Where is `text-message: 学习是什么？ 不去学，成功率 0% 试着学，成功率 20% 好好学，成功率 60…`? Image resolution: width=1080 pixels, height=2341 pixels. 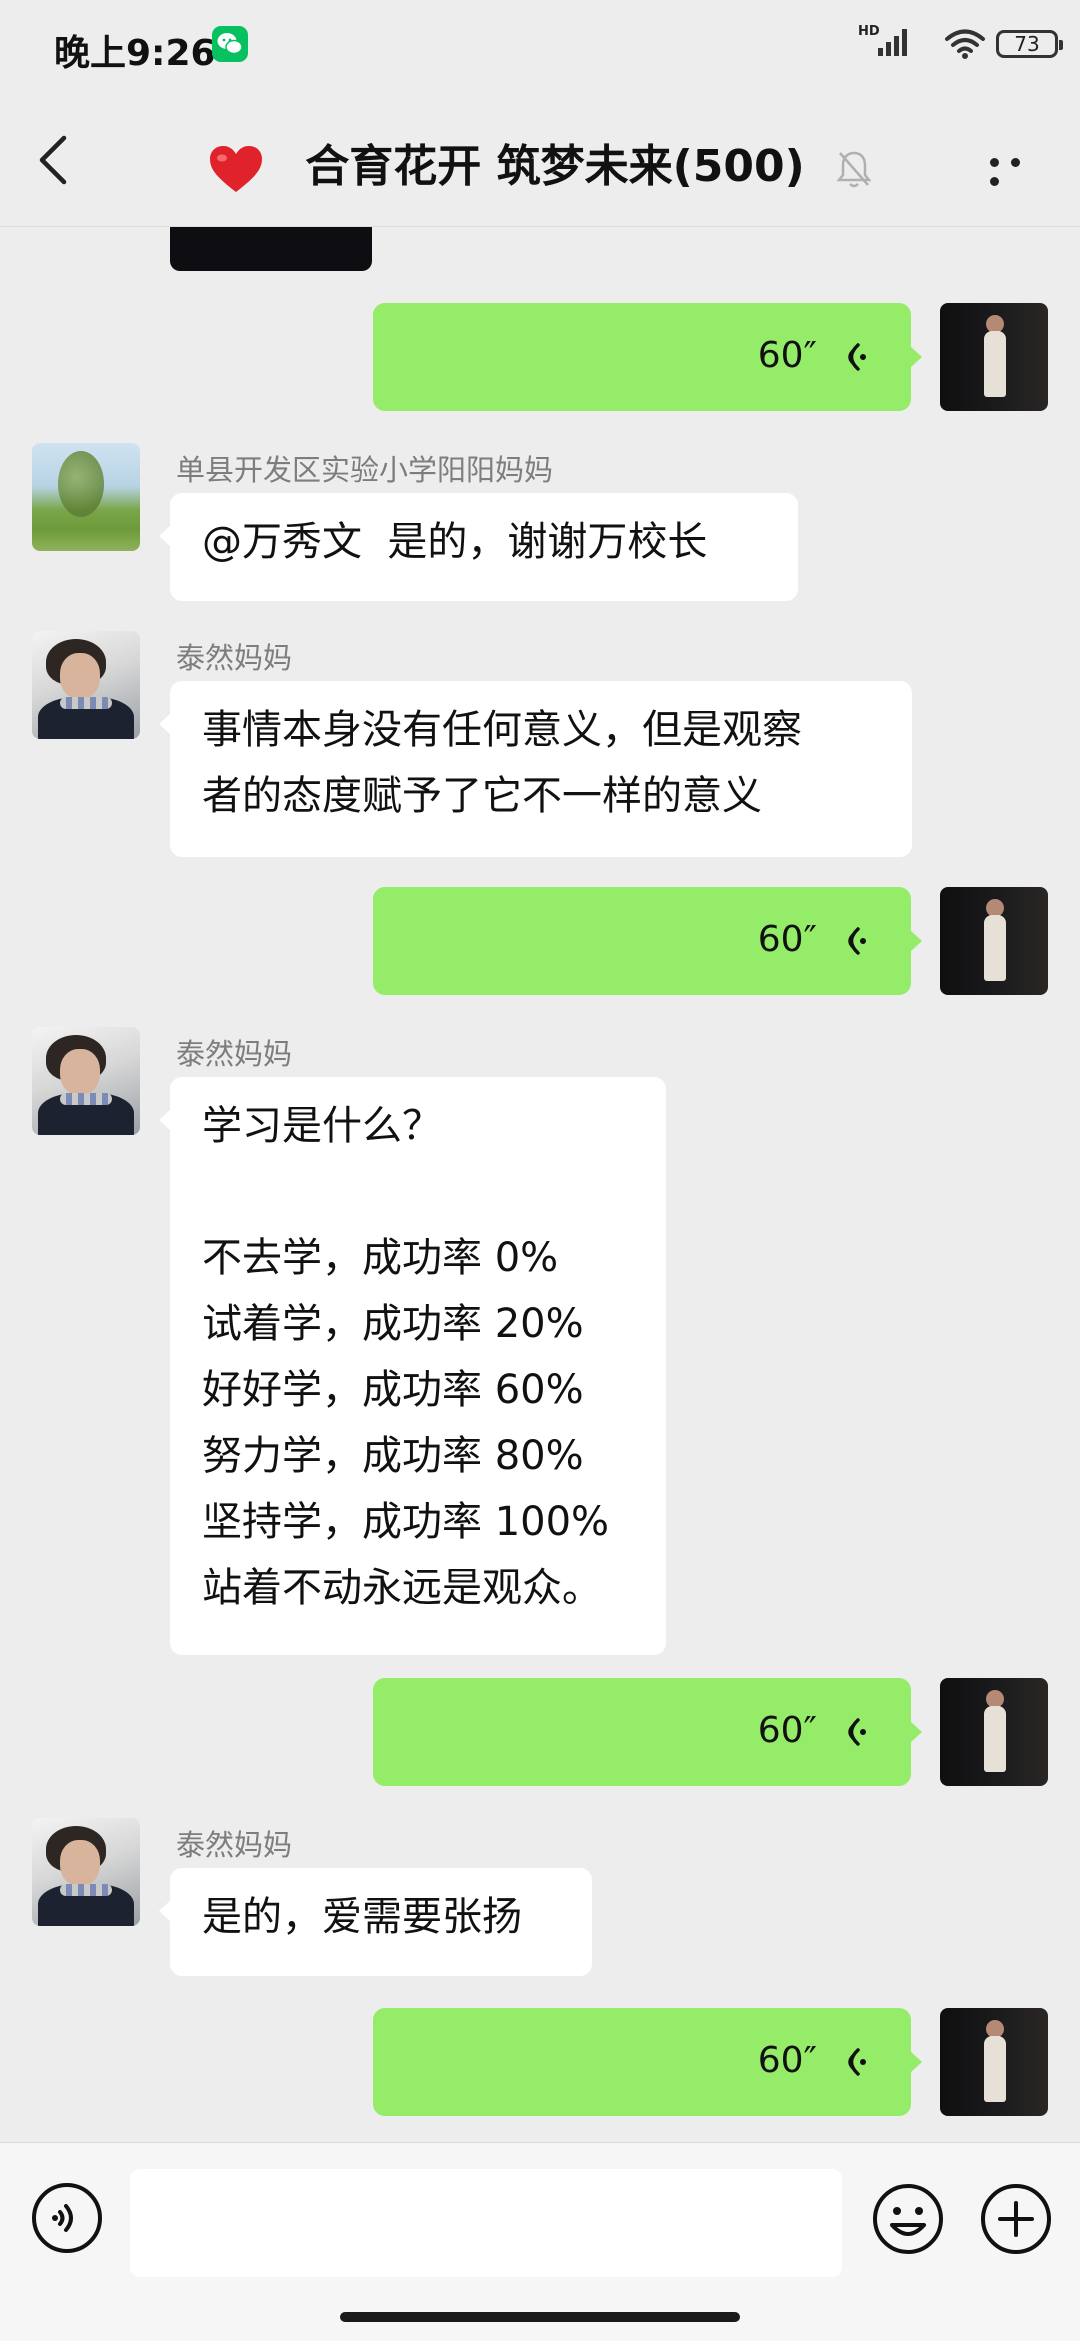
text-message: 学习是什么？ 不去学，成功率 0% 试着学，成功率 20% 好好学，成功率 60… is located at coordinates (412, 1366).